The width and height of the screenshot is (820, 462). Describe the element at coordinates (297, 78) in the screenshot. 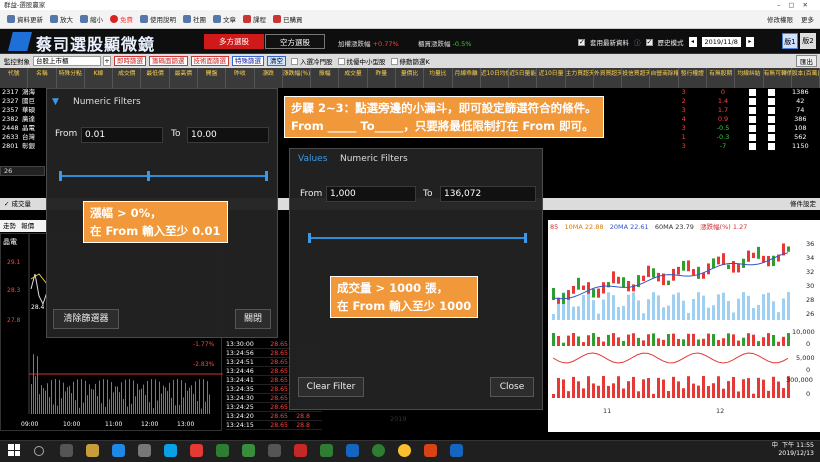

I see `column-header: 漲跌幅(%)` at that location.